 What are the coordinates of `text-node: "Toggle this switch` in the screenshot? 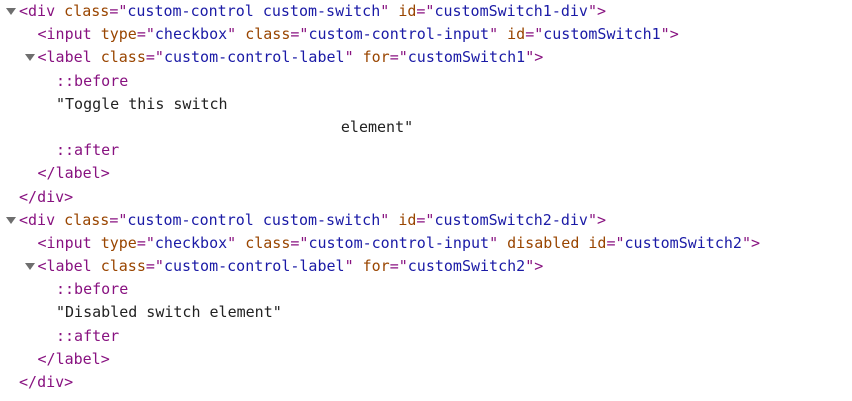 It's located at (142, 104).